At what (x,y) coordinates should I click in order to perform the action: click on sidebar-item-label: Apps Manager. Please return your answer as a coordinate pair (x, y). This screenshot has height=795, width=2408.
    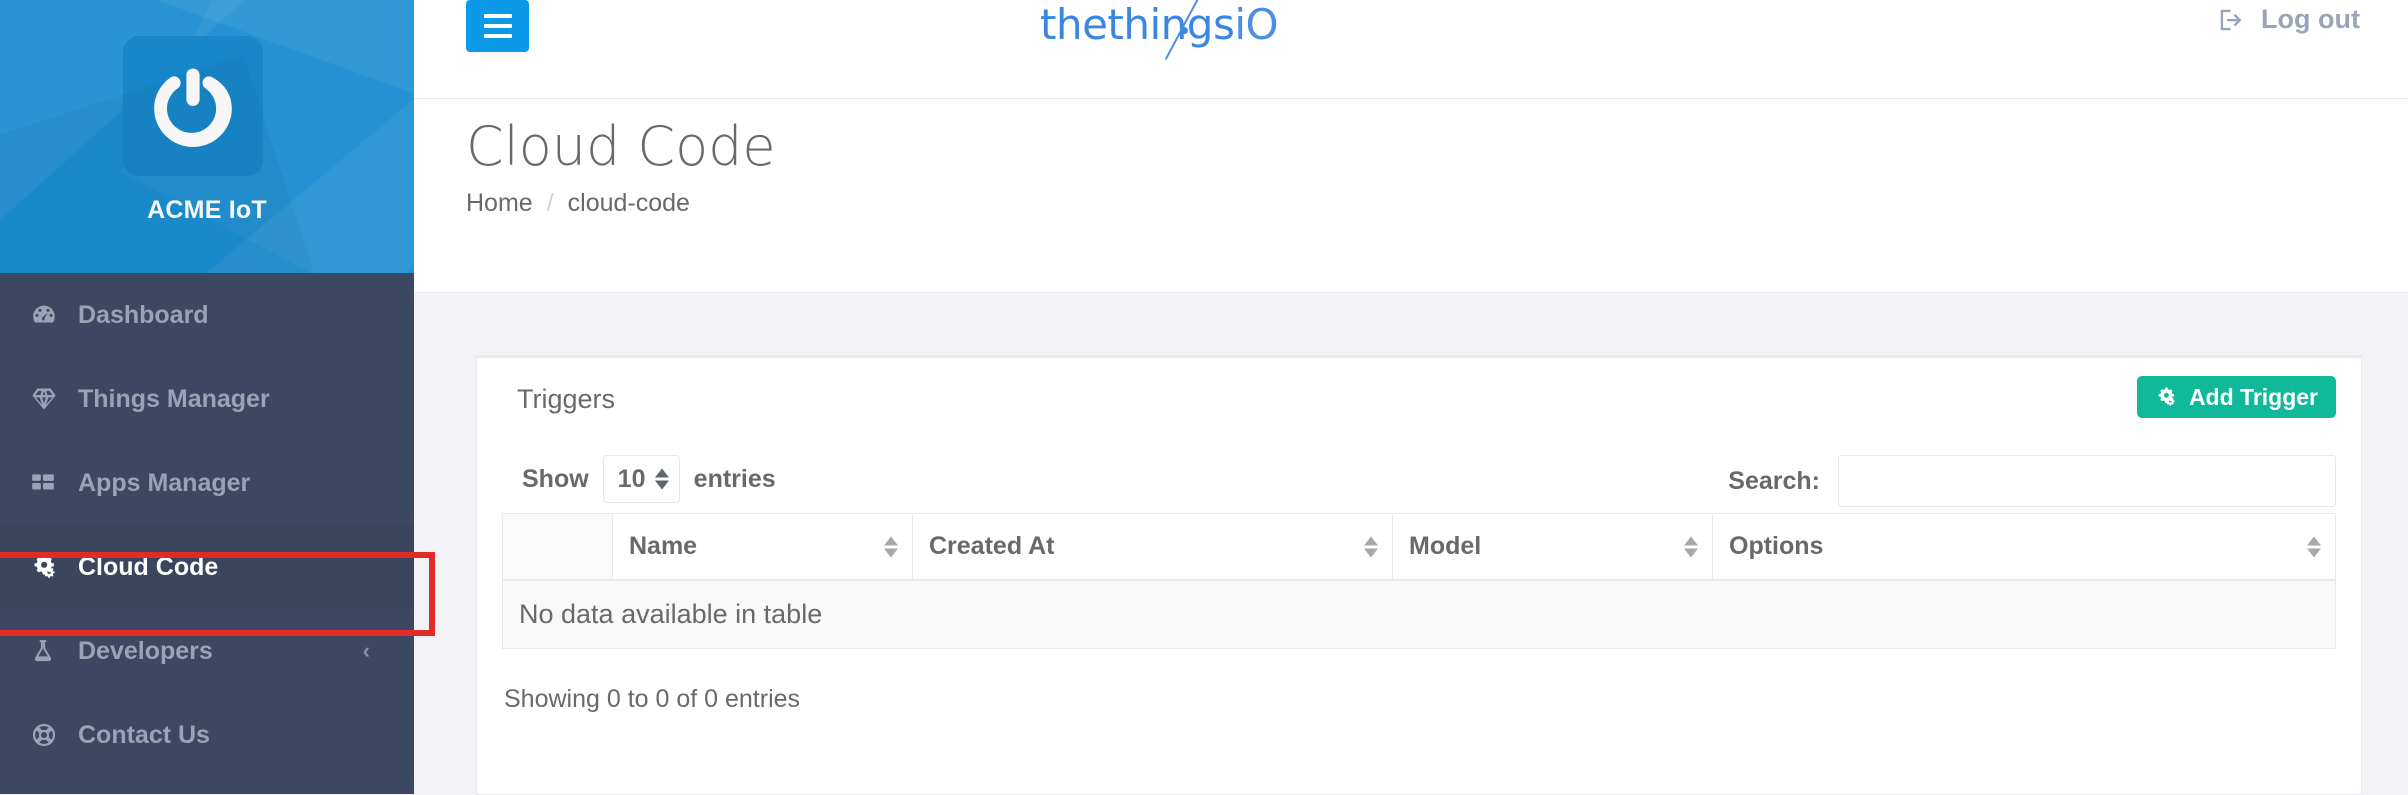
    Looking at the image, I should click on (164, 482).